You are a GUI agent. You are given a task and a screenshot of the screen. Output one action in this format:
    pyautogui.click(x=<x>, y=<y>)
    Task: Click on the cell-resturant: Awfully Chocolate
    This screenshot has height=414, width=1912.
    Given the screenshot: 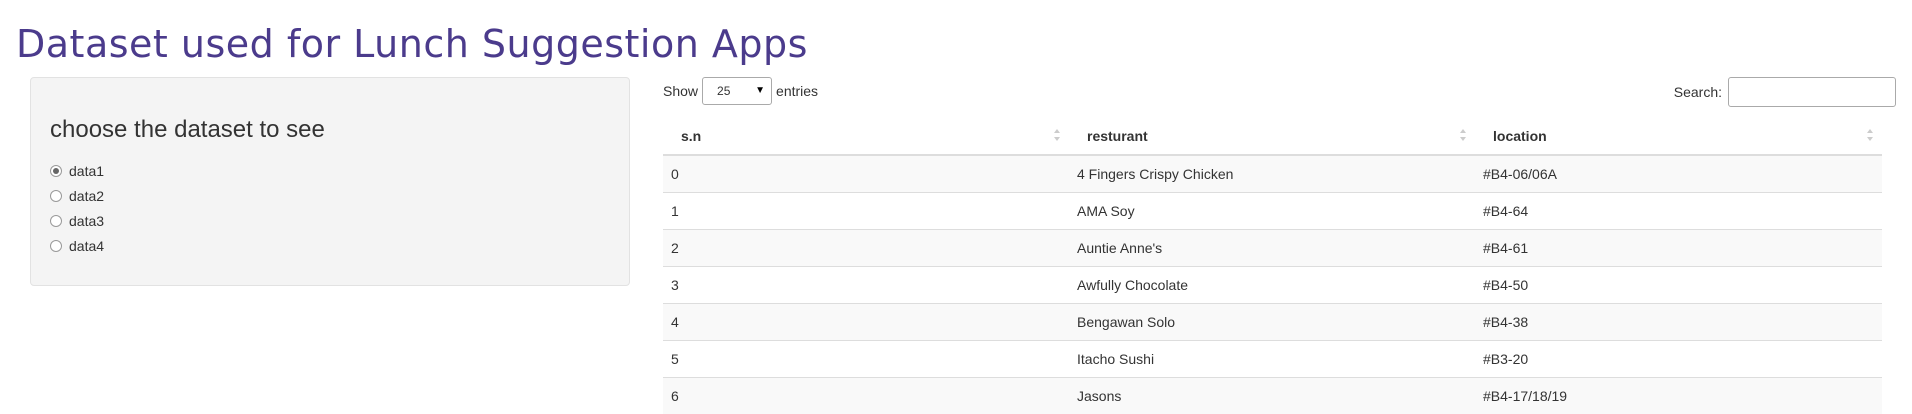 What is the action you would take?
    pyautogui.click(x=1272, y=285)
    